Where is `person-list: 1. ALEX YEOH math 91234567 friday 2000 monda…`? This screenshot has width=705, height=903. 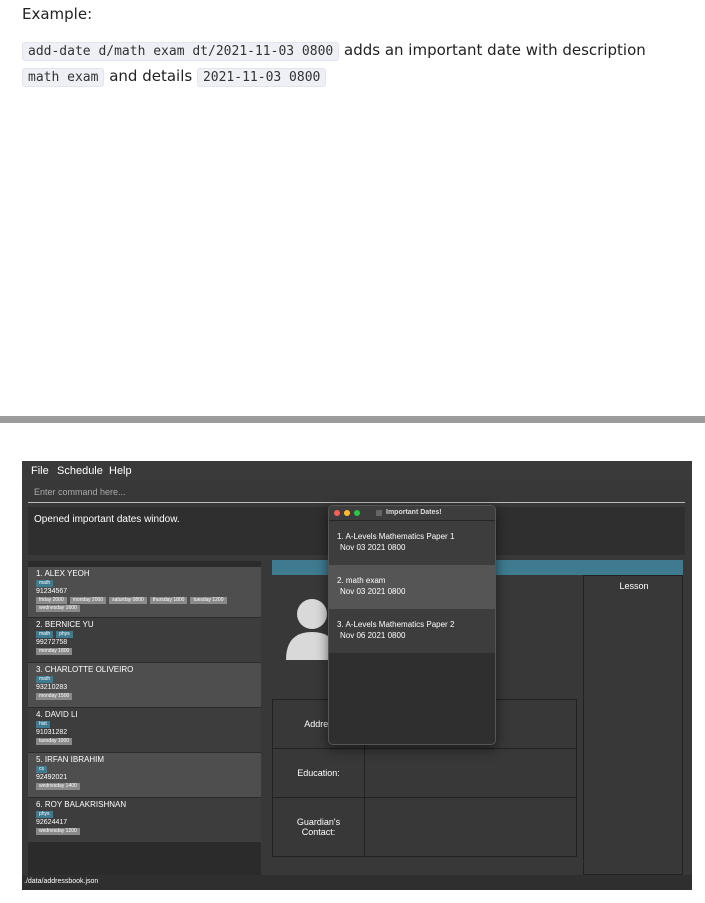
person-list: 1. ALEX YEOH math 91234567 friday 2000 monda… is located at coordinates (144, 721).